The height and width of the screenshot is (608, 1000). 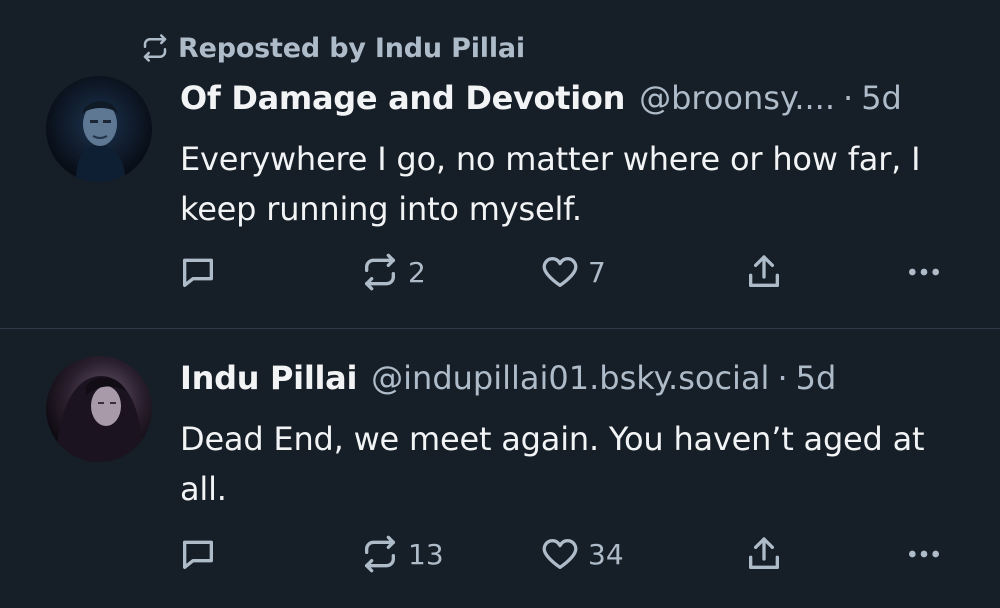 I want to click on repost-count: 13, so click(x=426, y=554).